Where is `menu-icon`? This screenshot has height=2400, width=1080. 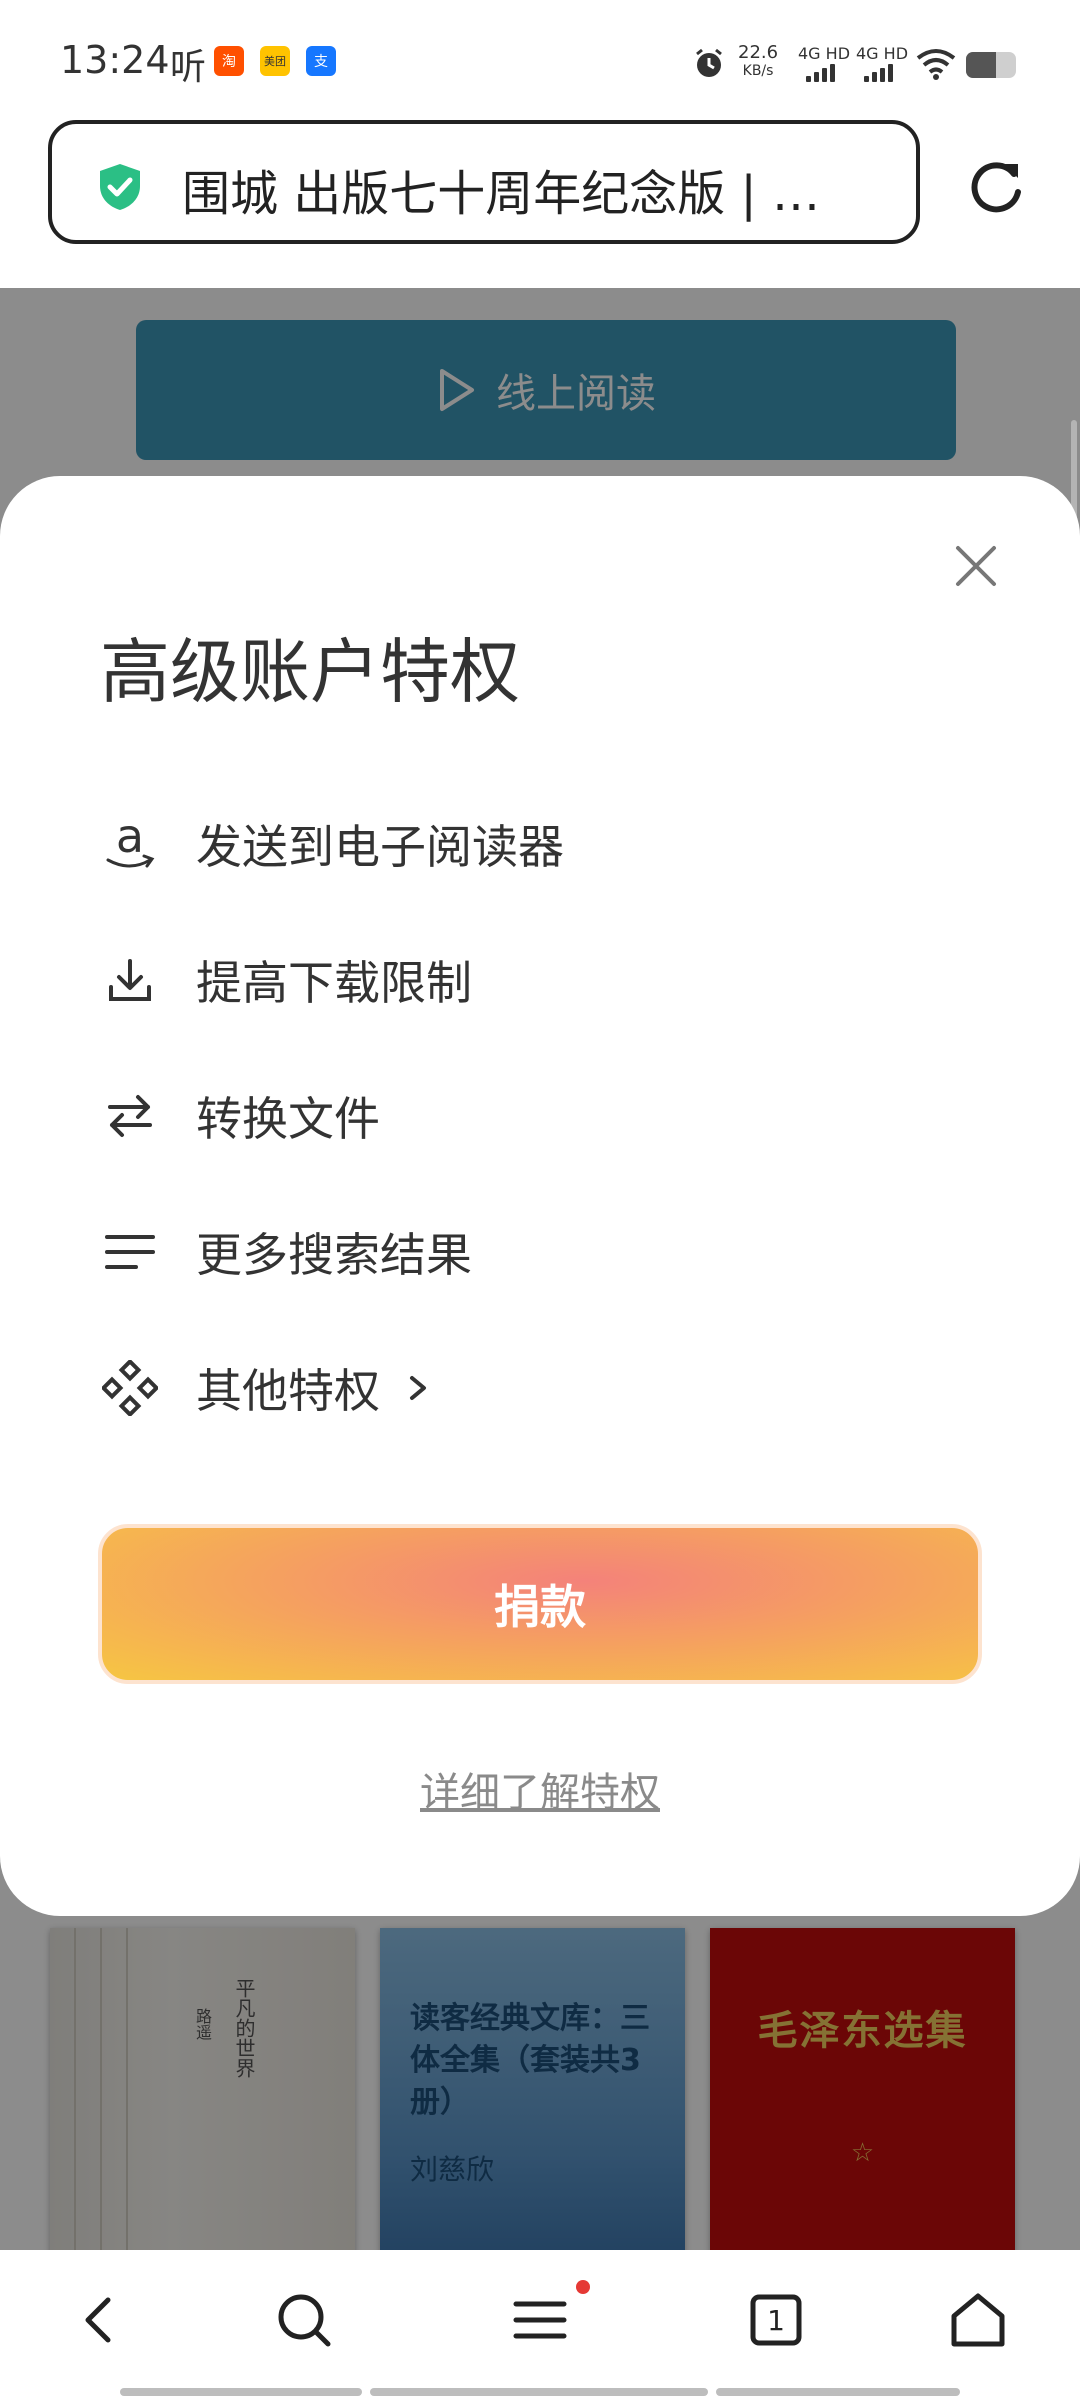 menu-icon is located at coordinates (540, 2320).